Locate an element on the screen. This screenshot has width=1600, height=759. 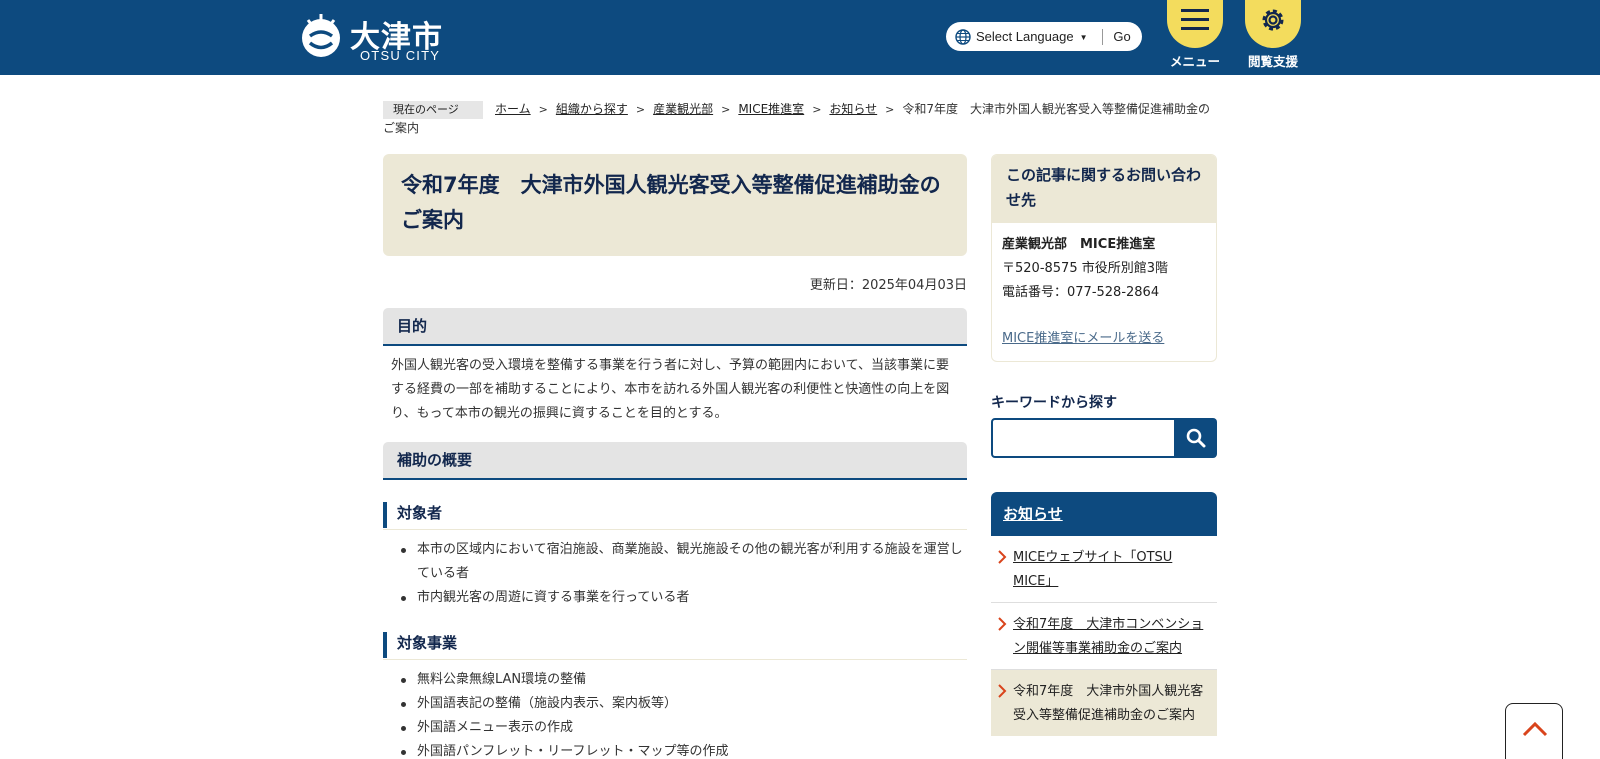
news-link: 令和7年度 大津市コンベンション開催等事業補助金のご案内 is located at coordinates (1108, 636).